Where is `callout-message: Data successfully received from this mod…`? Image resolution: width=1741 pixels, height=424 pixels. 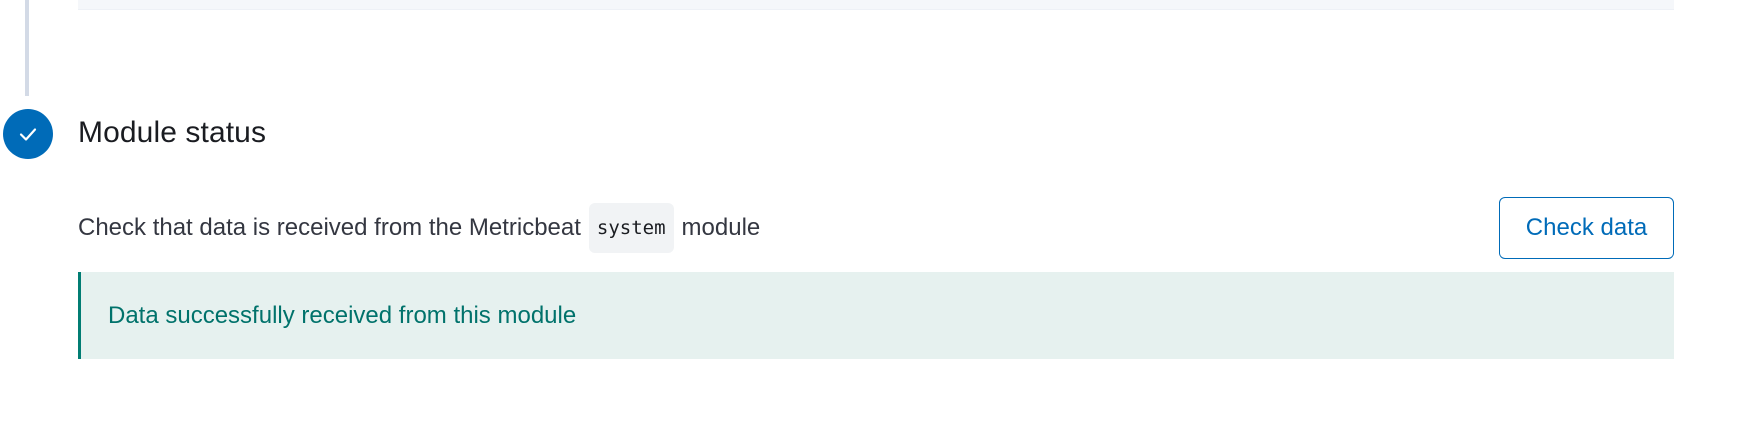 callout-message: Data successfully received from this mod… is located at coordinates (342, 315).